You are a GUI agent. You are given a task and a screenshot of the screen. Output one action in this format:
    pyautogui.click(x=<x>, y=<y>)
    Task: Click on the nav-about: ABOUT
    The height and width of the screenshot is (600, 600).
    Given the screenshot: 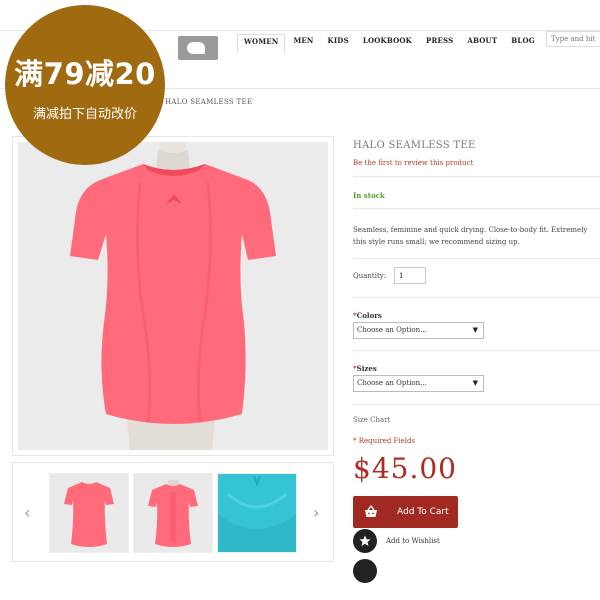 What is the action you would take?
    pyautogui.click(x=482, y=43)
    